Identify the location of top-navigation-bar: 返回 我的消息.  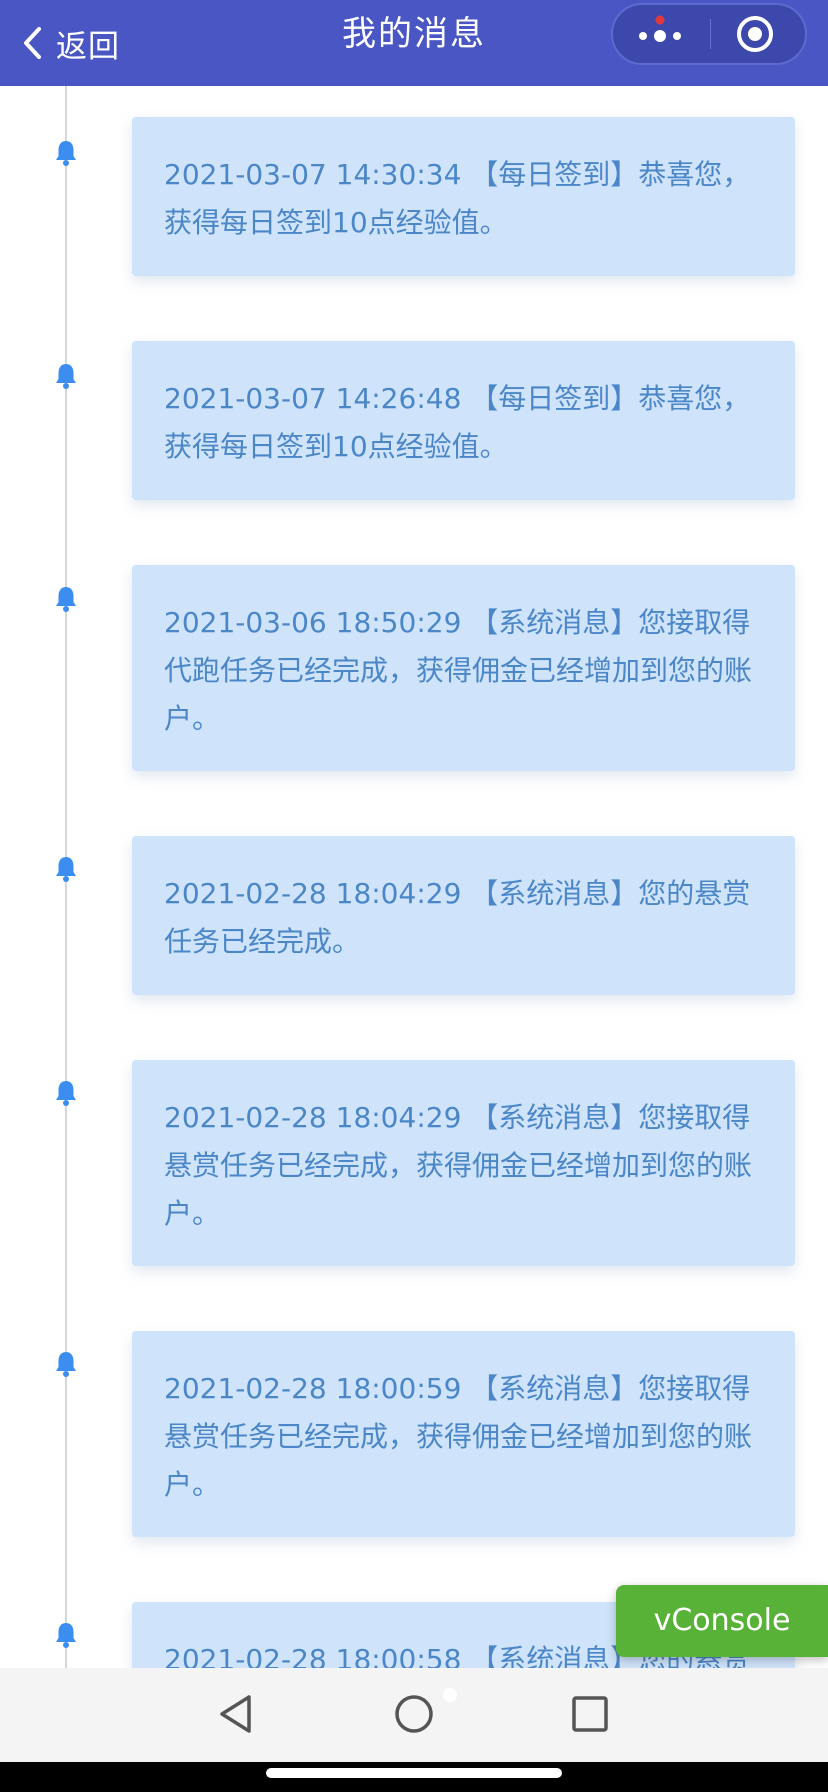
(414, 43).